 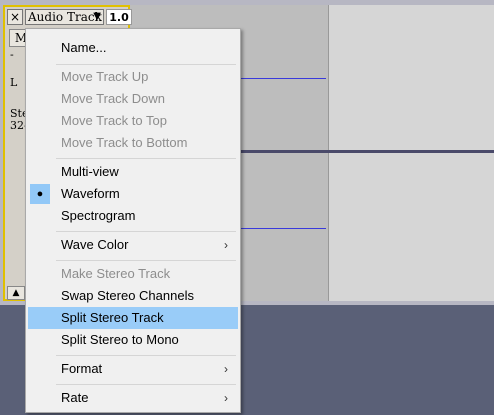 I want to click on menu-item-label: Format, so click(x=82, y=368).